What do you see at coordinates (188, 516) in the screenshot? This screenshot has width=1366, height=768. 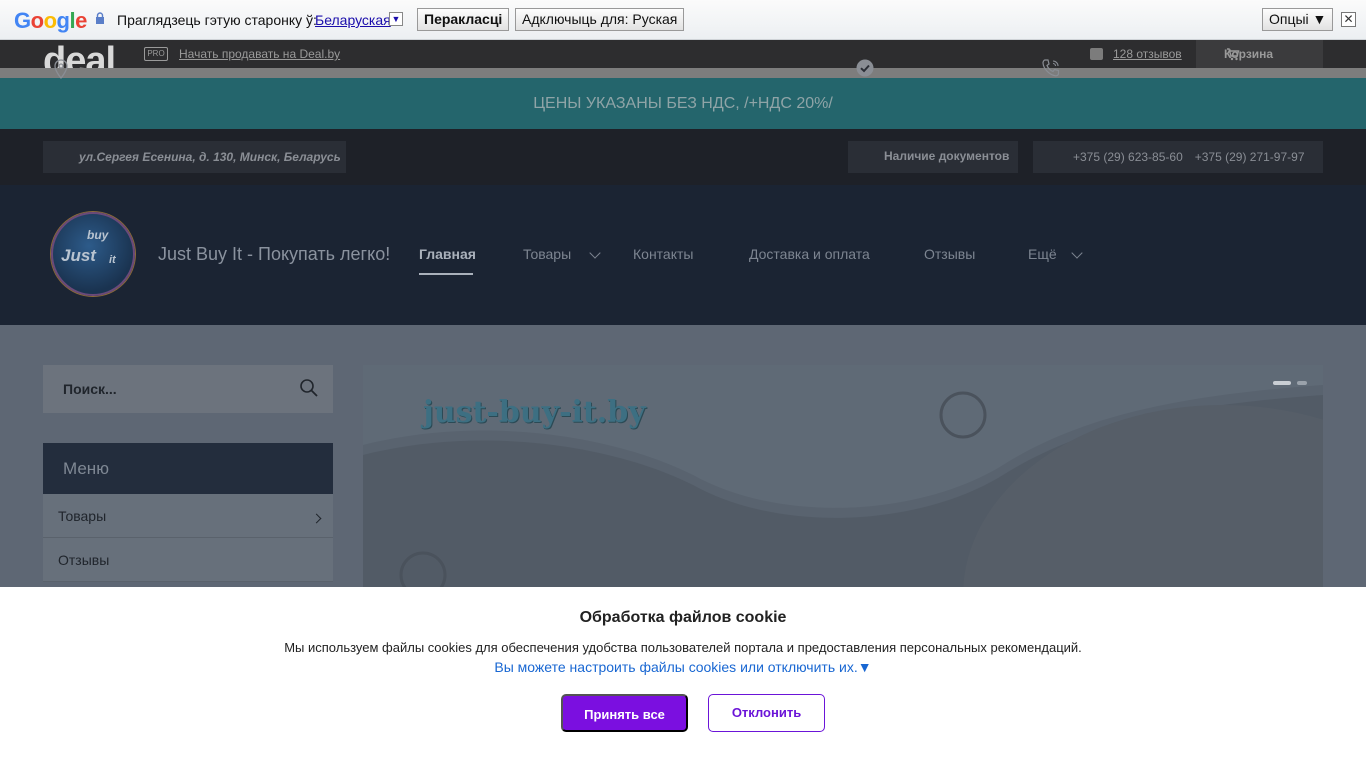 I see `menu-item-products: Товары` at bounding box center [188, 516].